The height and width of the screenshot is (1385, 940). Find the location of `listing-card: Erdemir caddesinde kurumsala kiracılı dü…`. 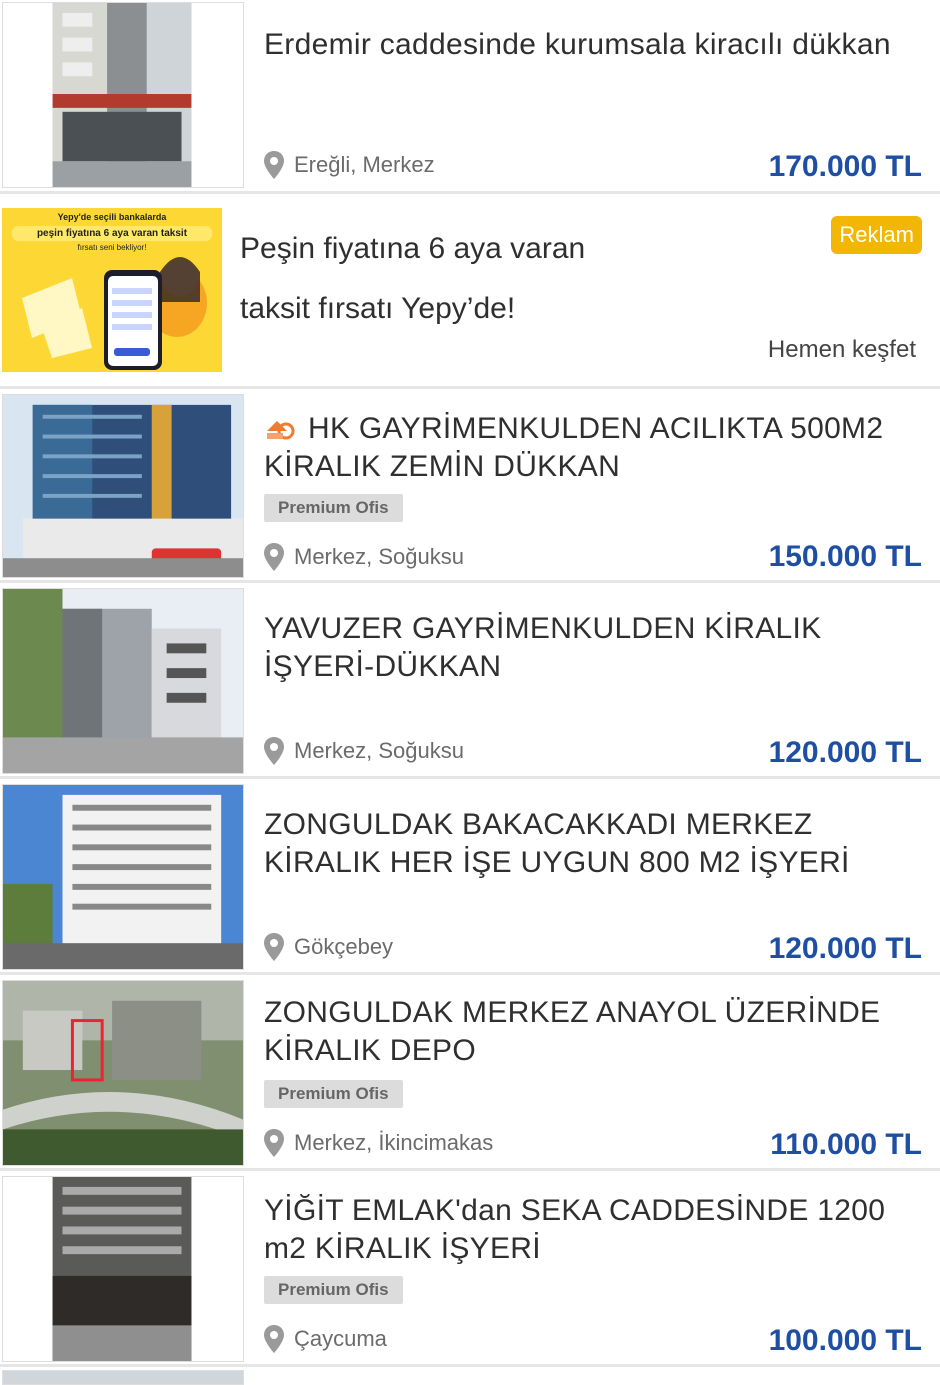

listing-card: Erdemir caddesinde kurumsala kiracılı dü… is located at coordinates (470, 95).